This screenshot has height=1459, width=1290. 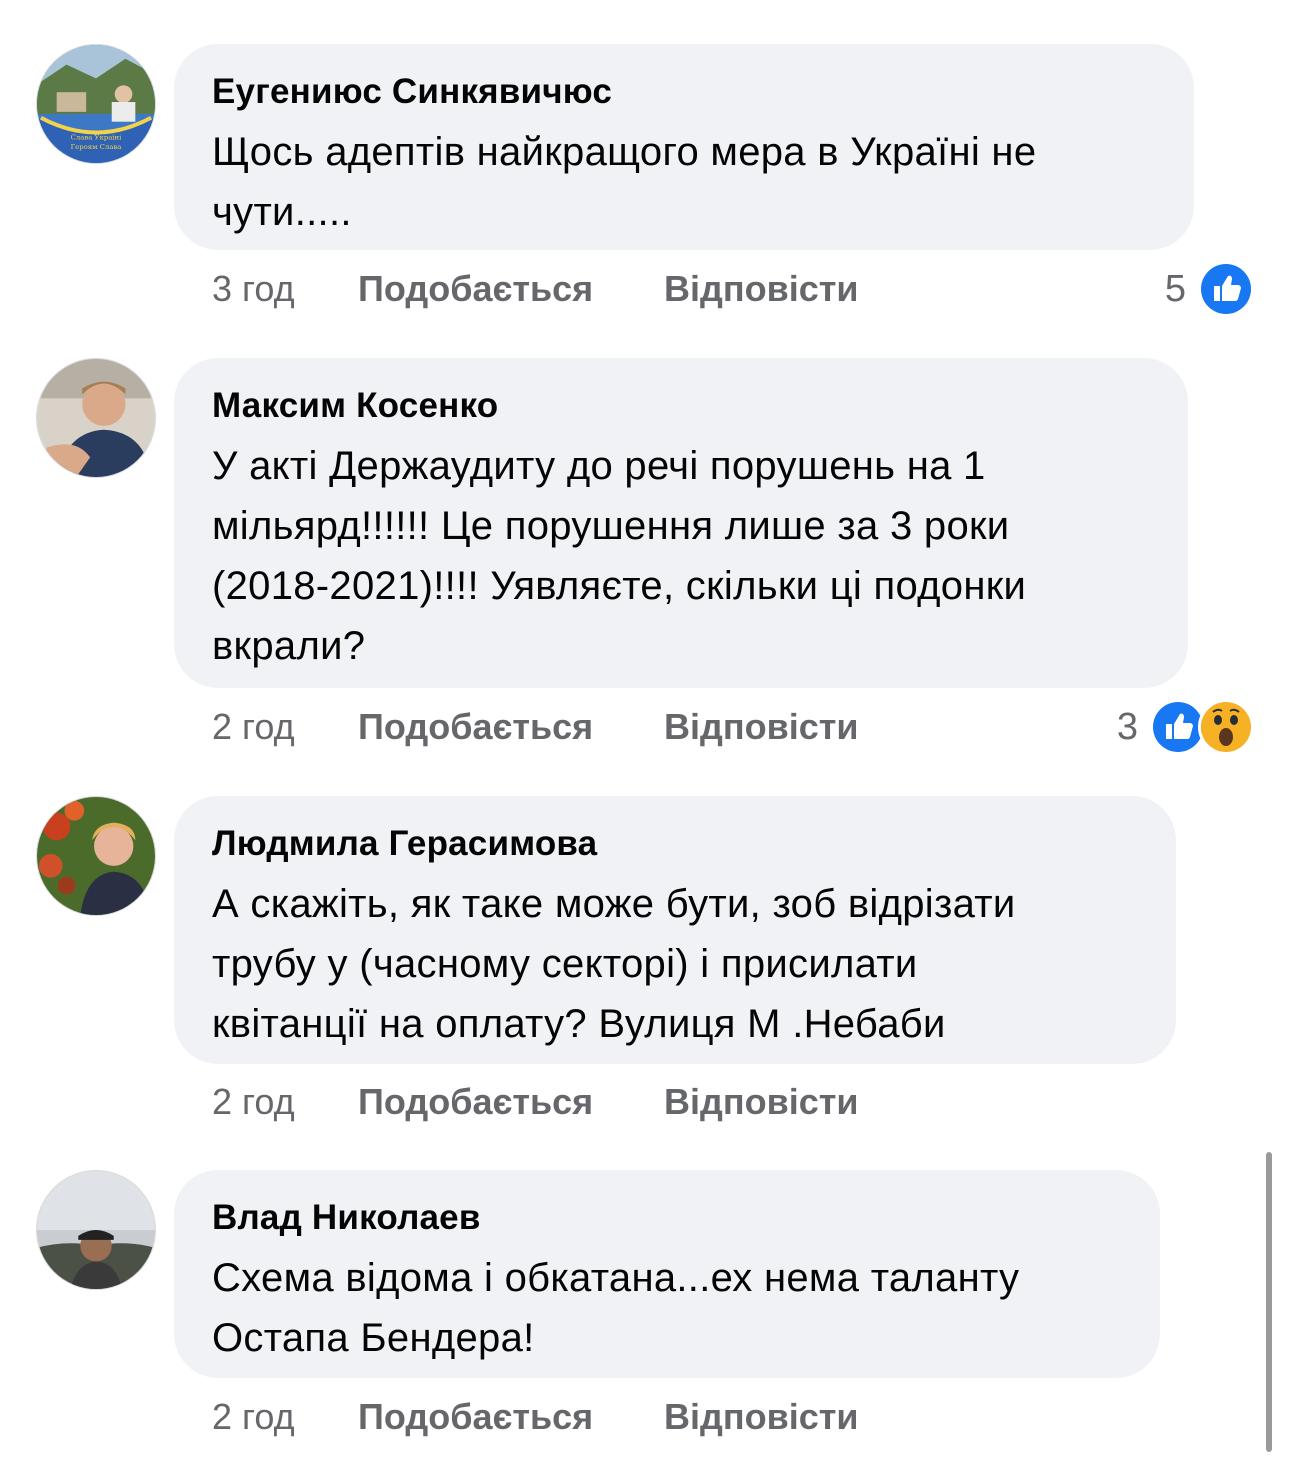 I want to click on comment-text-line: Остапа Бендера!, so click(x=373, y=1338).